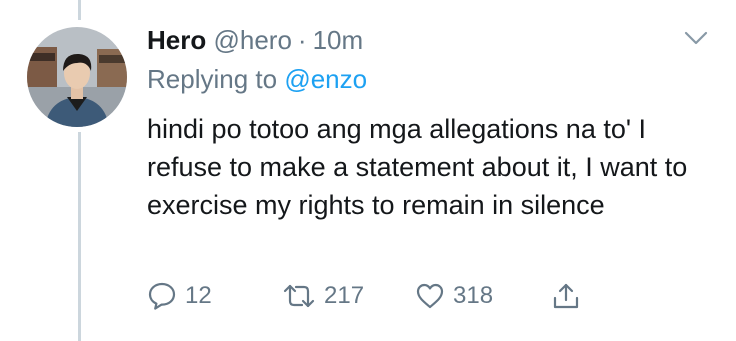 This screenshot has width=736, height=341. I want to click on retweet-icon, so click(299, 296).